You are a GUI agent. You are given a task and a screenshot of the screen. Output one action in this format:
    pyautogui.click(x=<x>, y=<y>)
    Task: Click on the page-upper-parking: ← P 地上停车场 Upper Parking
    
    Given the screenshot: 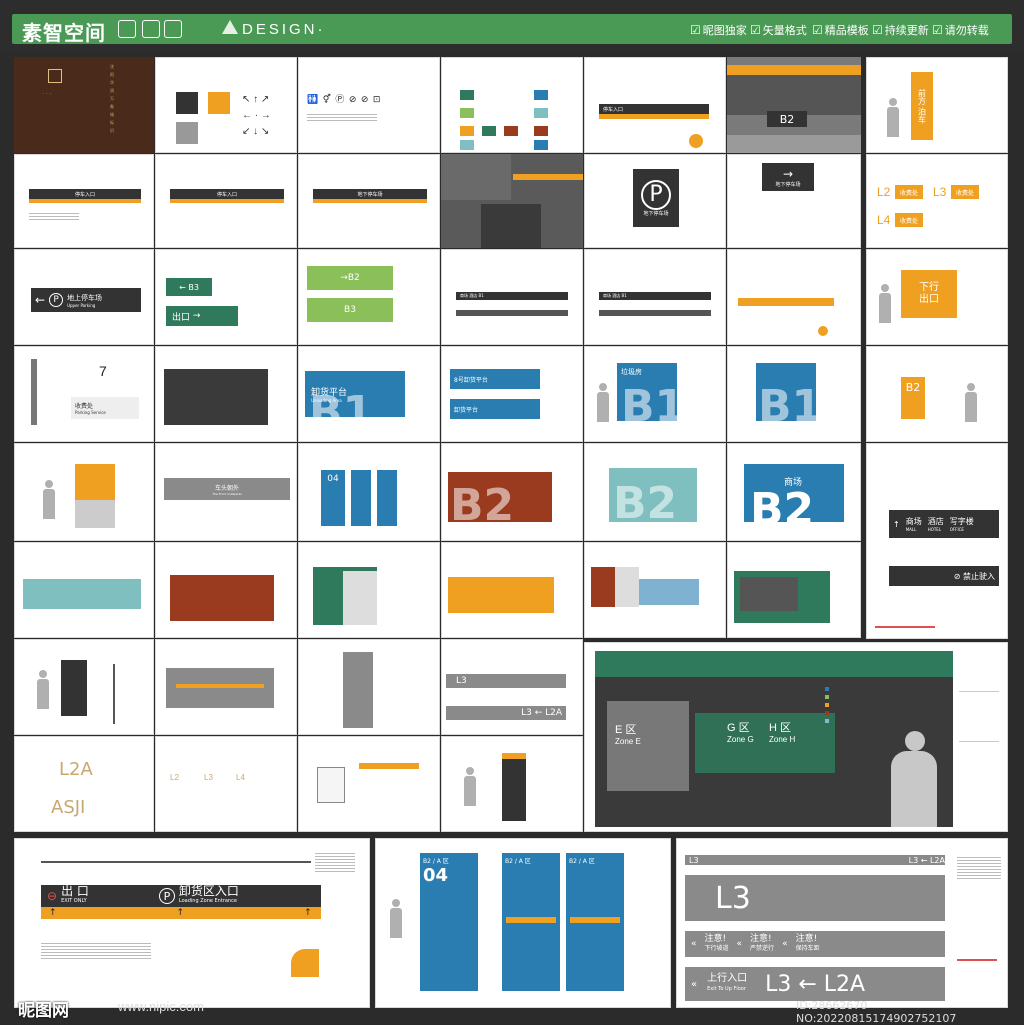 What is the action you would take?
    pyautogui.click(x=84, y=297)
    